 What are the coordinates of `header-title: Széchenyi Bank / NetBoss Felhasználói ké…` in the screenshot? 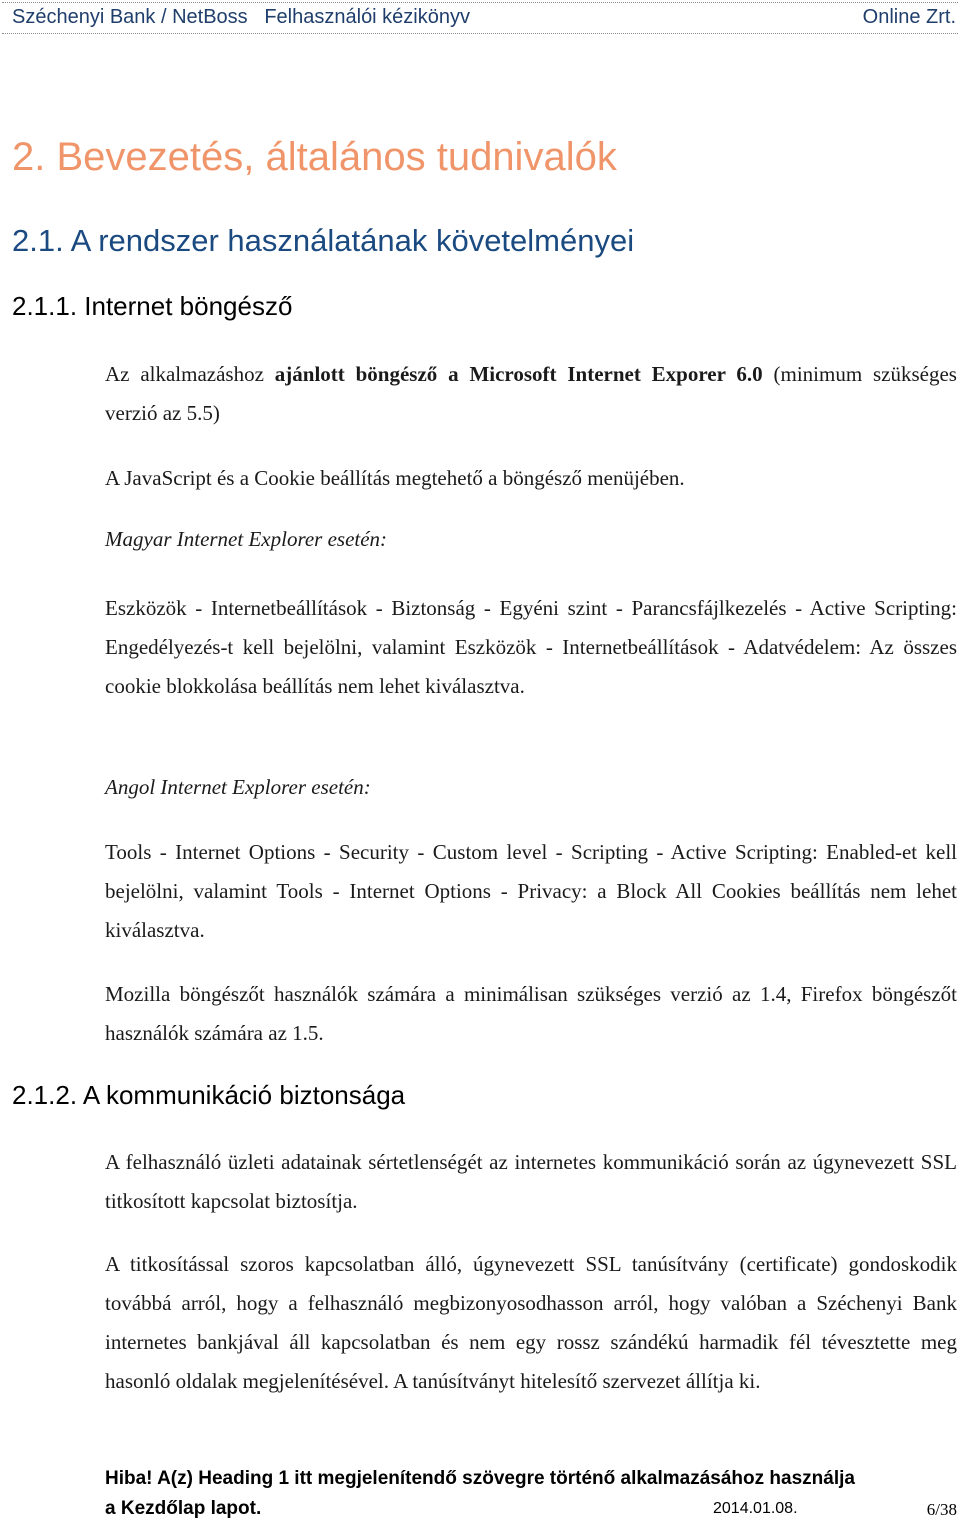 It's located at (241, 17).